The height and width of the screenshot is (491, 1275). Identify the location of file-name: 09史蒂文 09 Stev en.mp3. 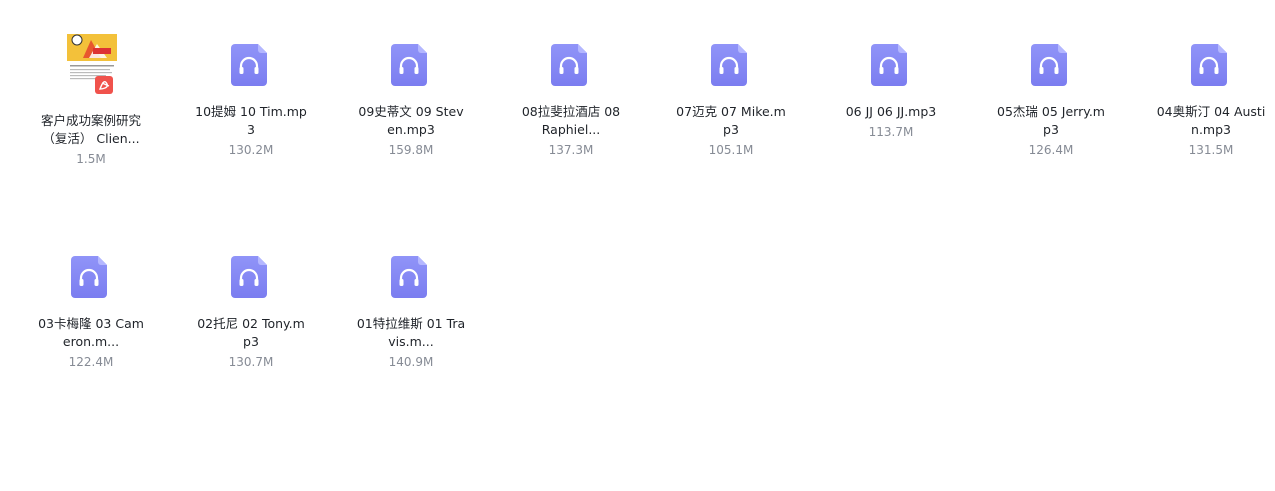
(411, 120).